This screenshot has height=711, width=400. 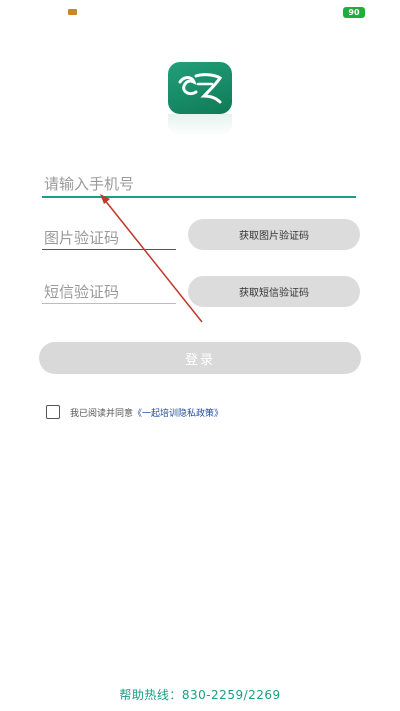 What do you see at coordinates (199, 197) in the screenshot?
I see `phone-input-underline` at bounding box center [199, 197].